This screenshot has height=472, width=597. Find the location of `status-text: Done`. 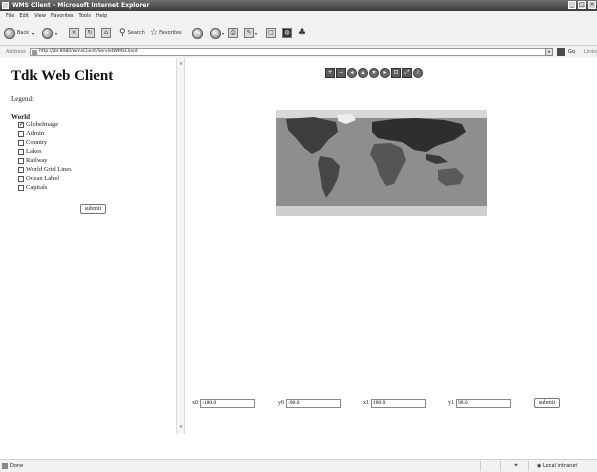

status-text: Done is located at coordinates (17, 466).